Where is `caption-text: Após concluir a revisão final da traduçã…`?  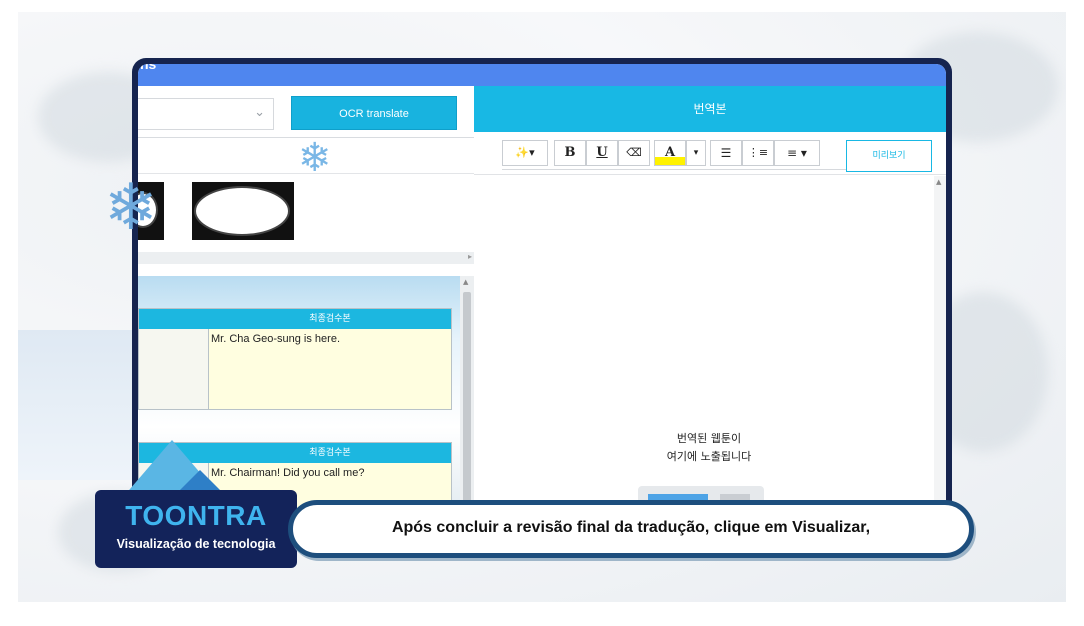 caption-text: Após concluir a revisão final da traduçã… is located at coordinates (631, 527).